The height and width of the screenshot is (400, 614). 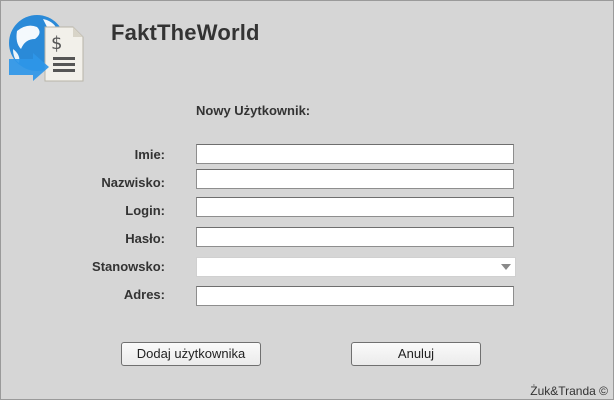 What do you see at coordinates (47, 48) in the screenshot?
I see `globe-invoice-icon: $` at bounding box center [47, 48].